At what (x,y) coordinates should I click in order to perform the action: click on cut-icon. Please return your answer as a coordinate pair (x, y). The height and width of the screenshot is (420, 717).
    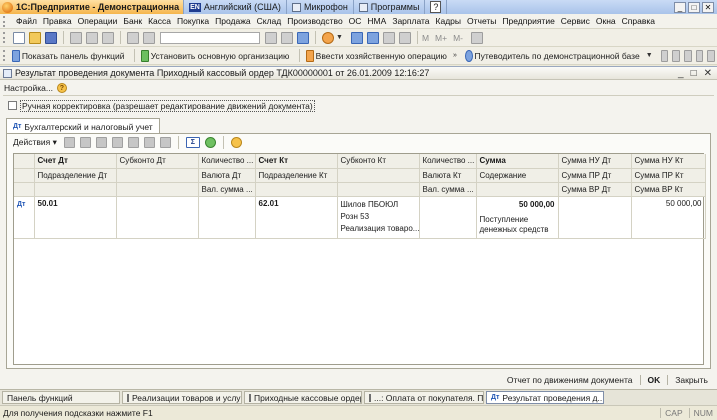
    Looking at the image, I should click on (76, 37).